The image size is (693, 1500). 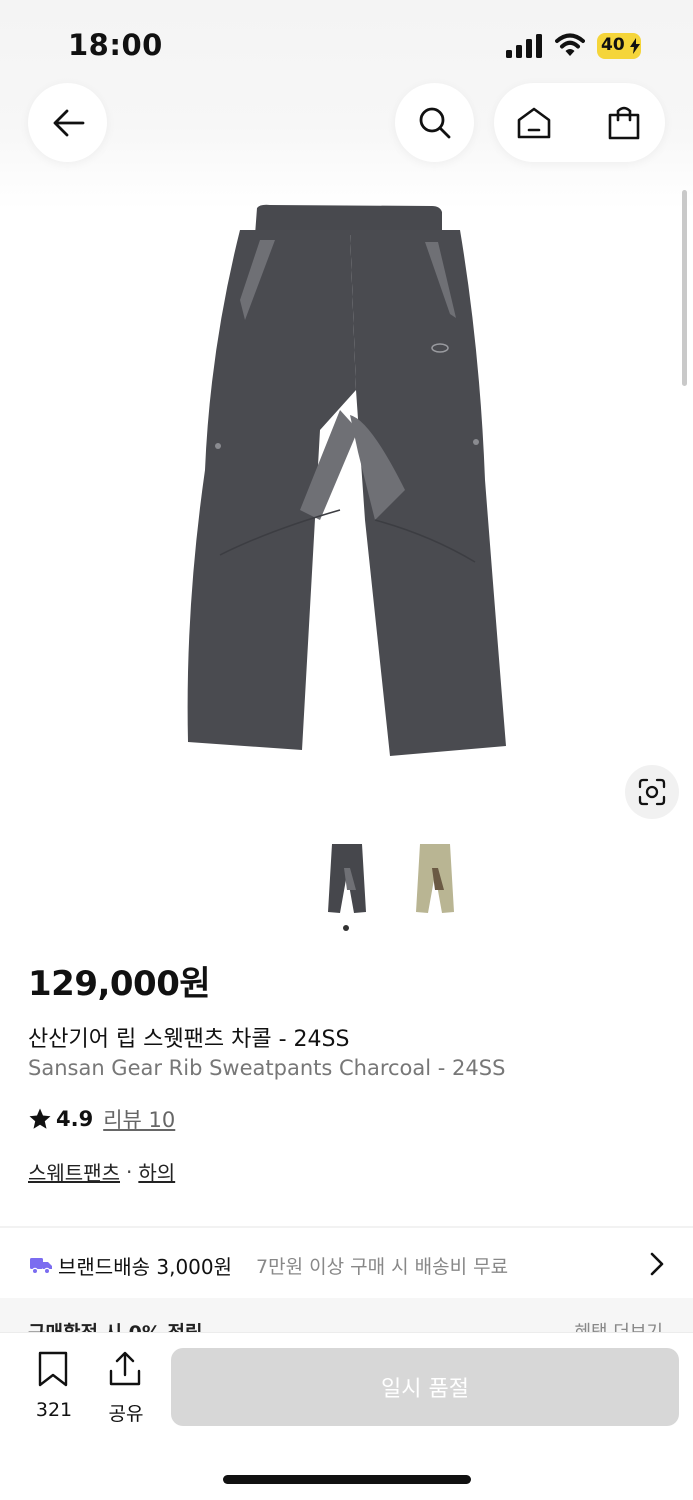 I want to click on shipping-label: 브랜드배송 3,000원, so click(x=145, y=1267).